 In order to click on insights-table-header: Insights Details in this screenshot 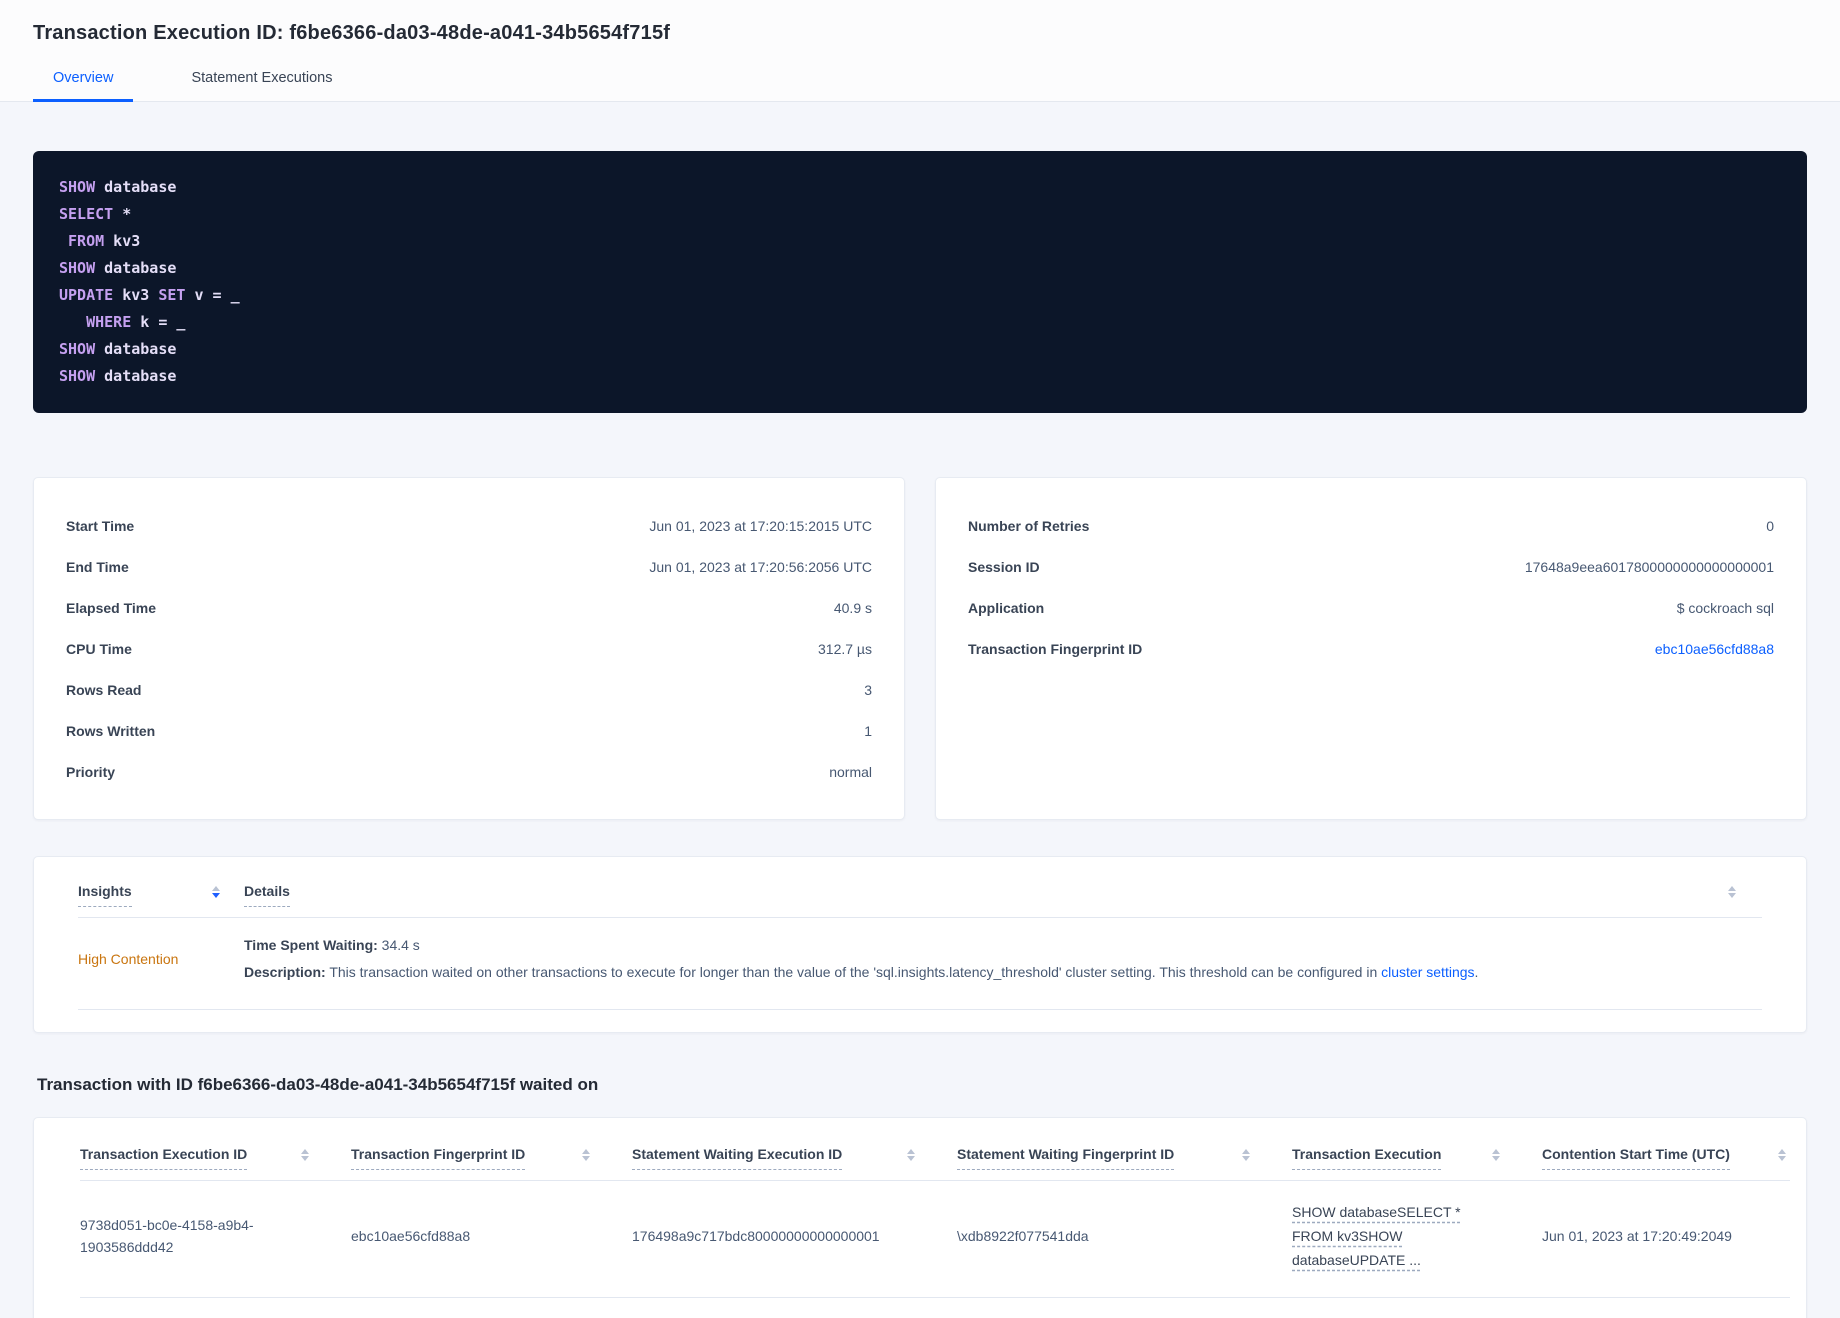, I will do `click(920, 887)`.